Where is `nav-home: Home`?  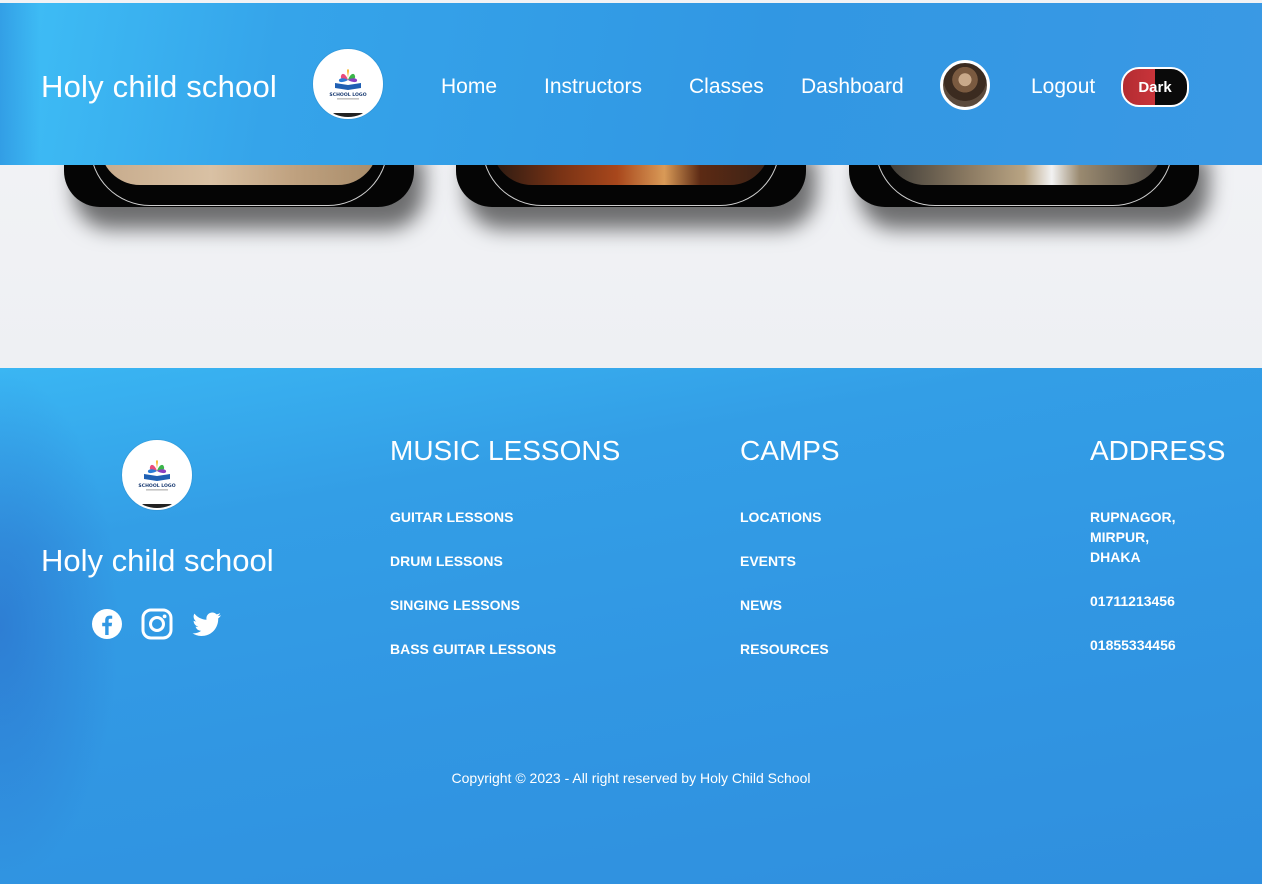 nav-home: Home is located at coordinates (469, 87).